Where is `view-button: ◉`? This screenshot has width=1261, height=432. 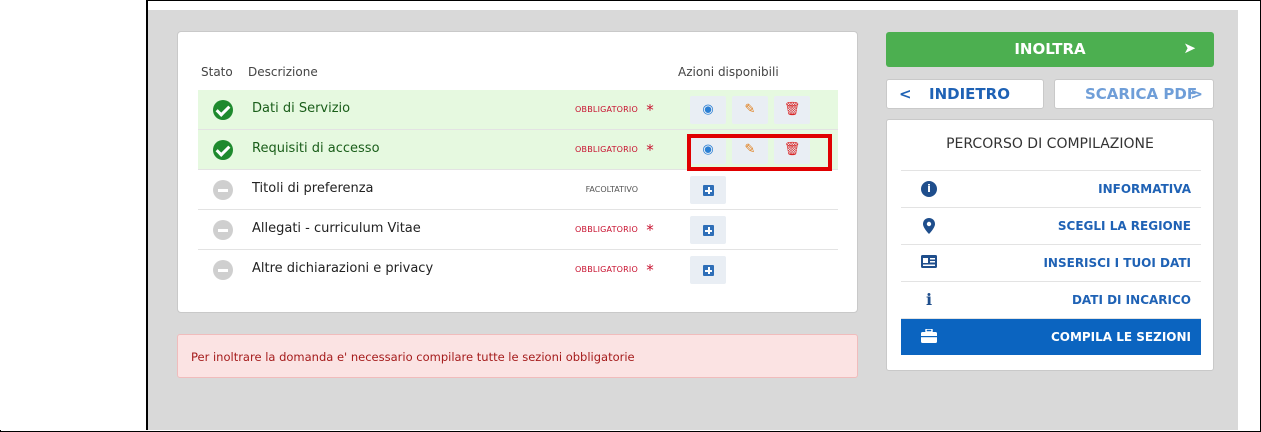 view-button: ◉ is located at coordinates (708, 110).